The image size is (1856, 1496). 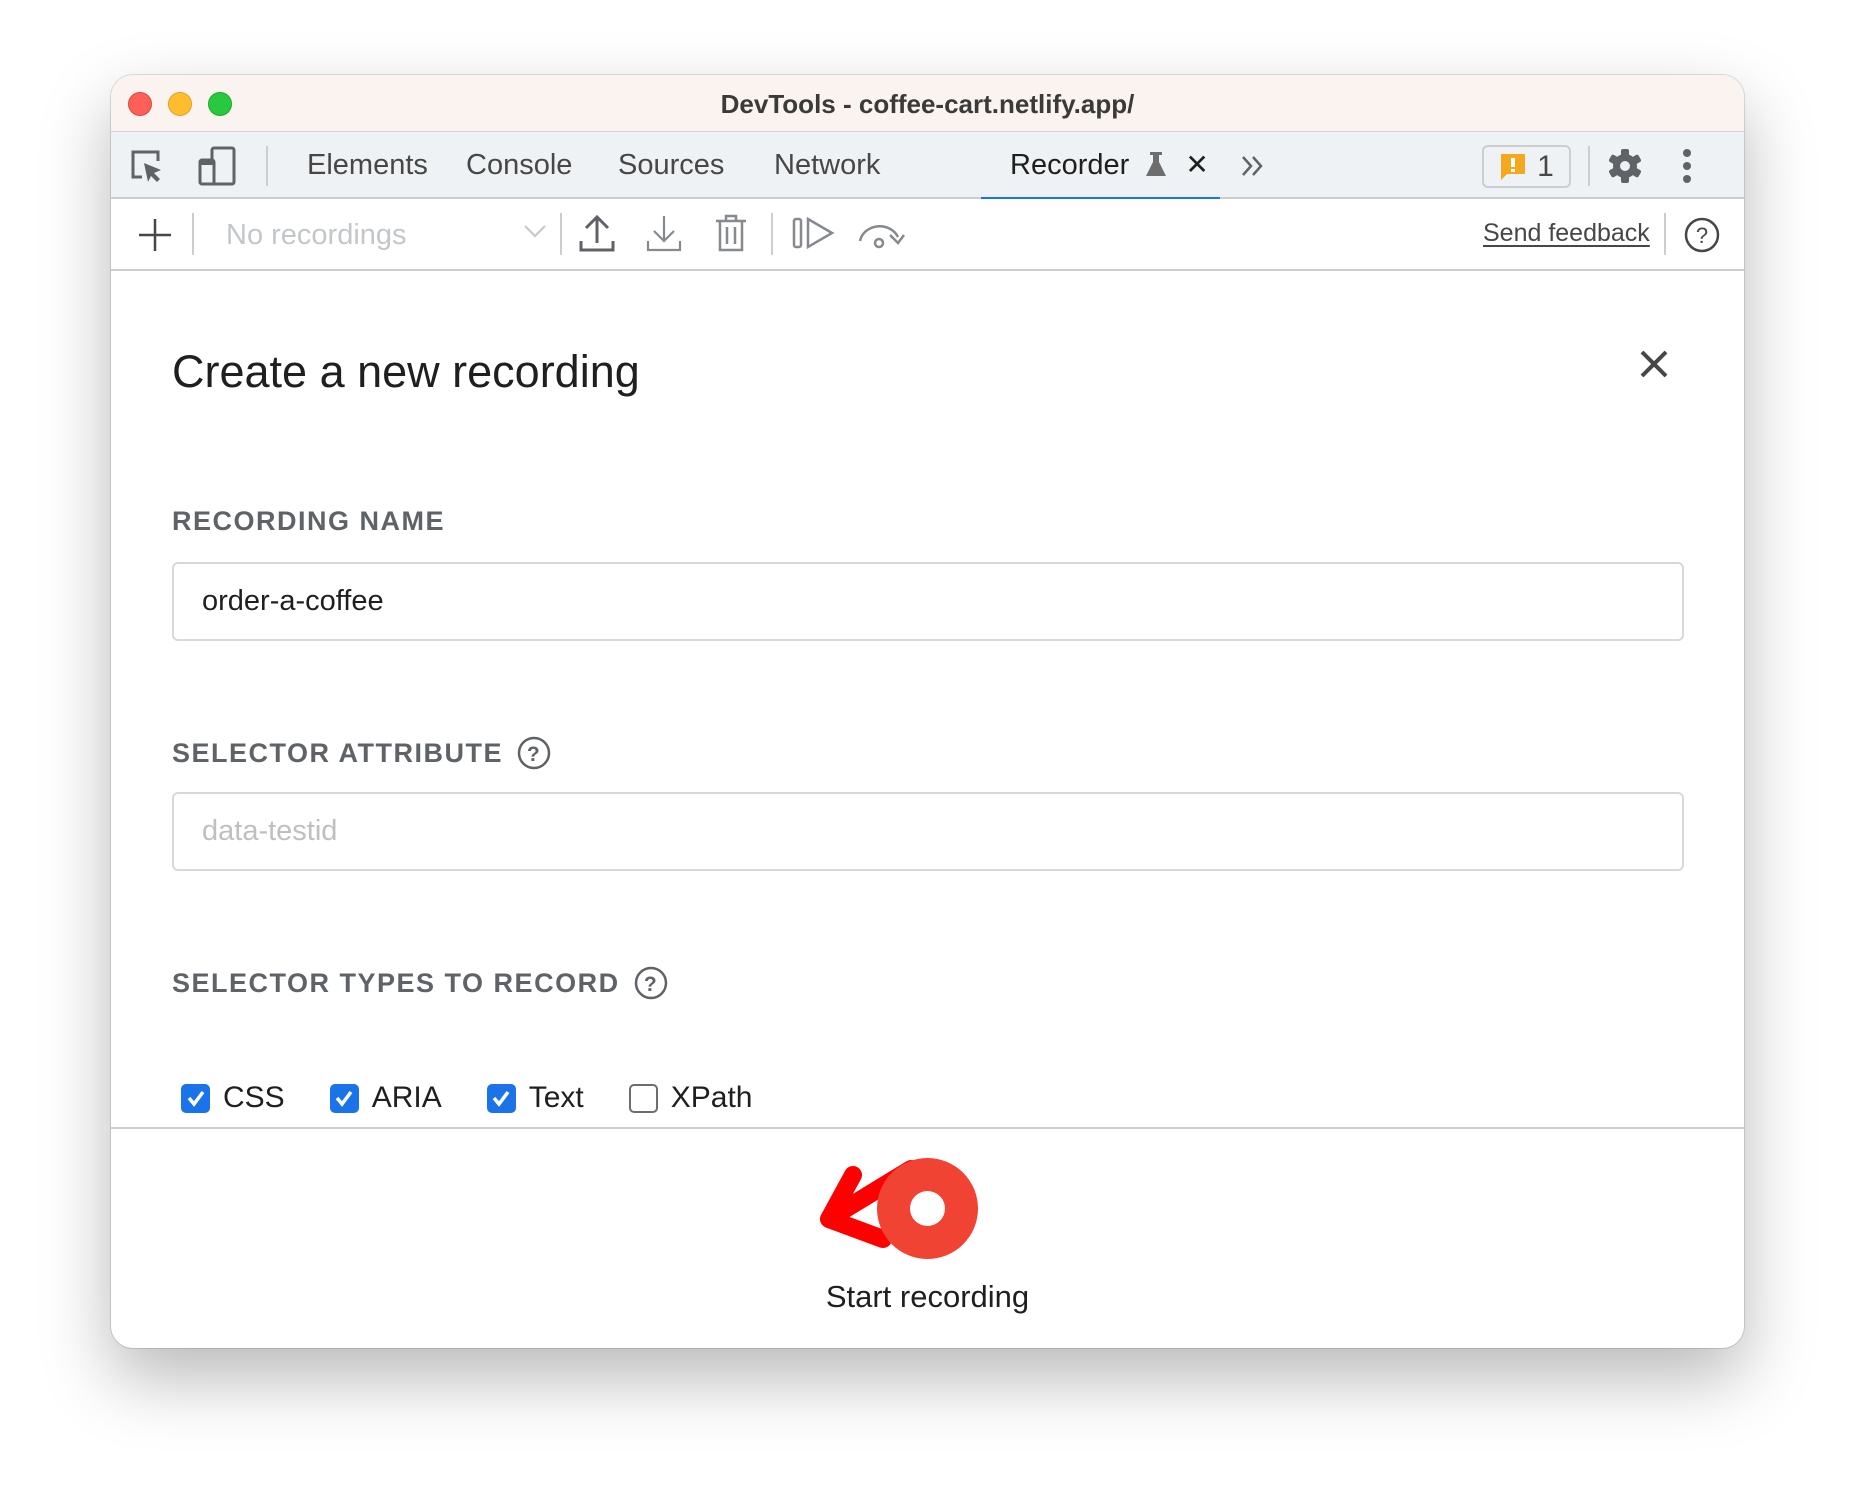 I want to click on tab-sources-label: Sources, so click(x=671, y=165).